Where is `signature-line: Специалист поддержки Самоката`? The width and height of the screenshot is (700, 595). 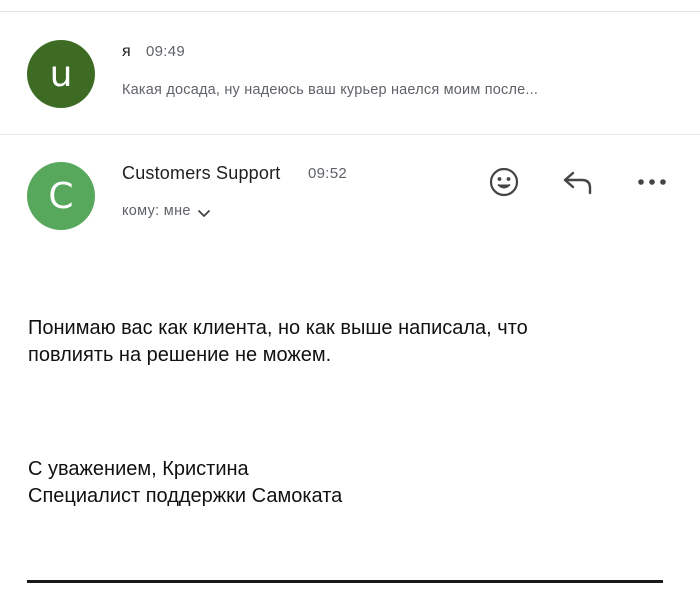
signature-line: Специалист поддержки Самоката is located at coordinates (185, 496).